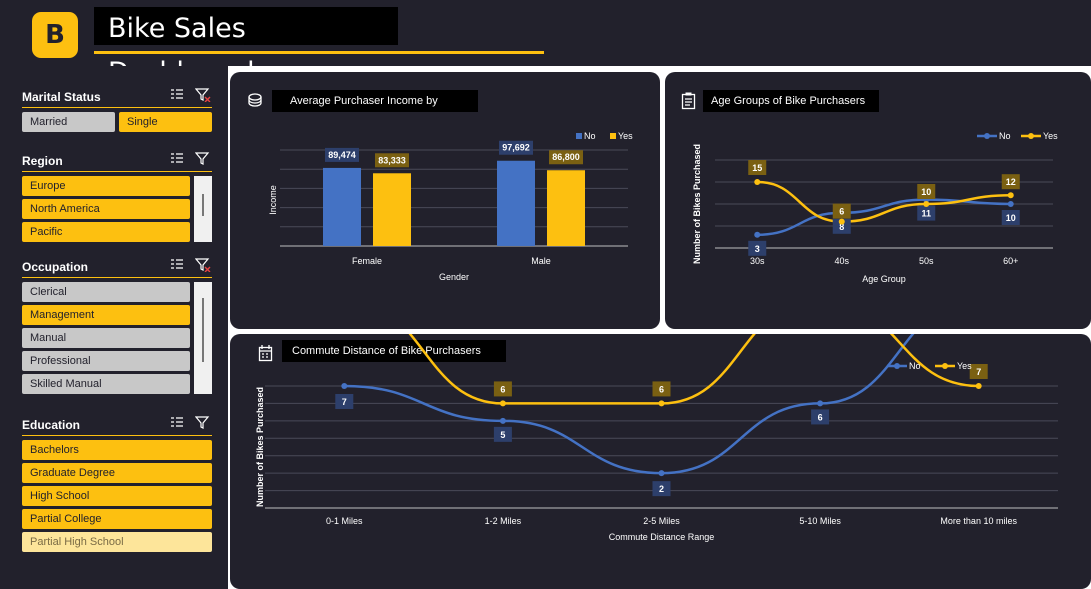 This screenshot has width=1091, height=589. Describe the element at coordinates (68, 122) in the screenshot. I see `slicer-item-married: Married` at that location.